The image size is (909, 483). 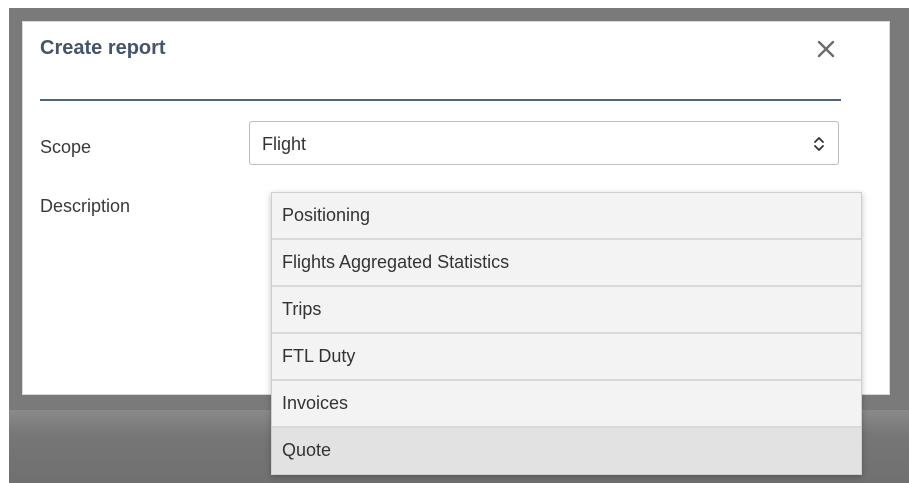 What do you see at coordinates (566, 310) in the screenshot?
I see `dropdown-option-trips: Trips` at bounding box center [566, 310].